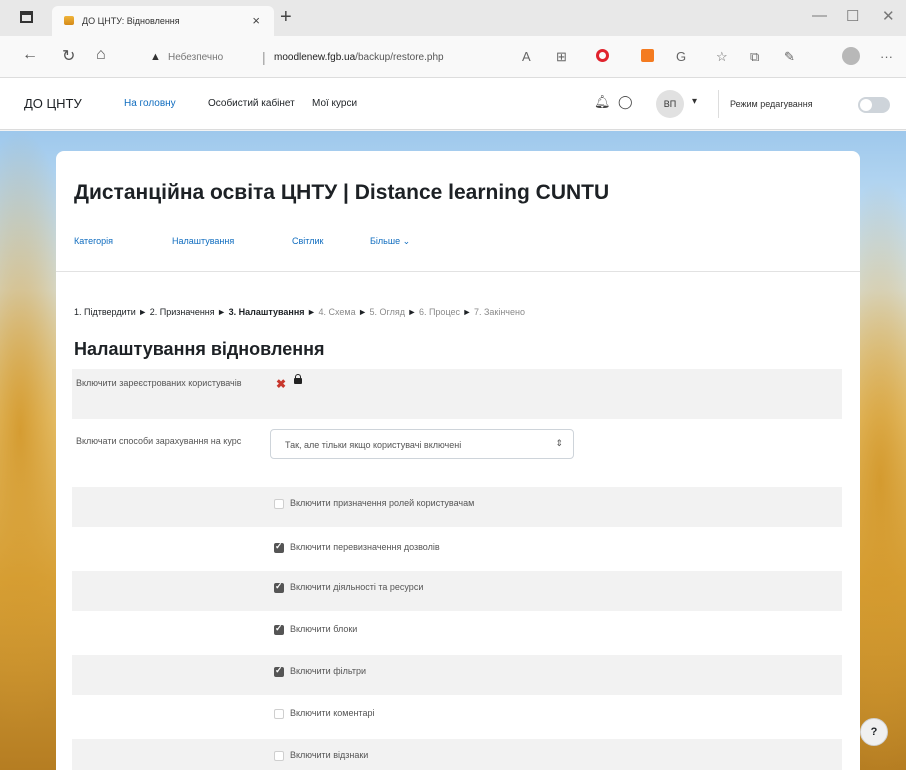  Describe the element at coordinates (457, 675) in the screenshot. I see `form-row-filters: Включити фільтри` at that location.